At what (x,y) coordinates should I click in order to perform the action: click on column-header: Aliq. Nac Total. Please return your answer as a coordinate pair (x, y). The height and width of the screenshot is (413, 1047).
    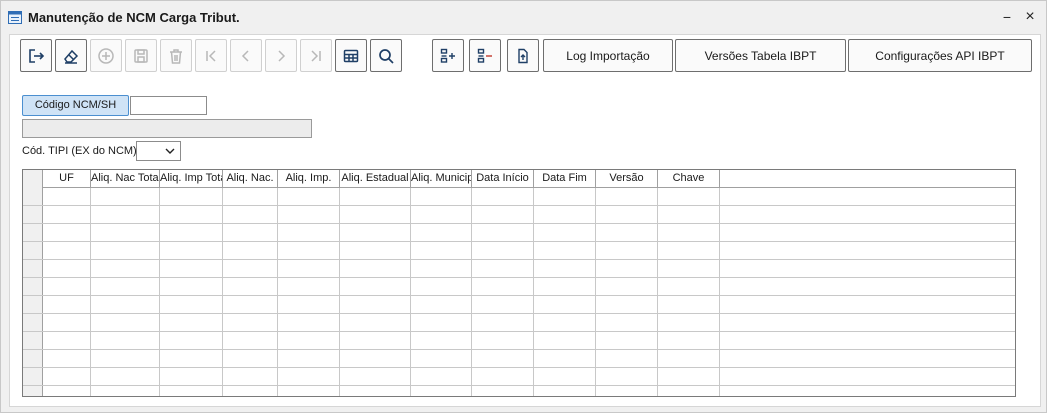
    Looking at the image, I should click on (125, 179).